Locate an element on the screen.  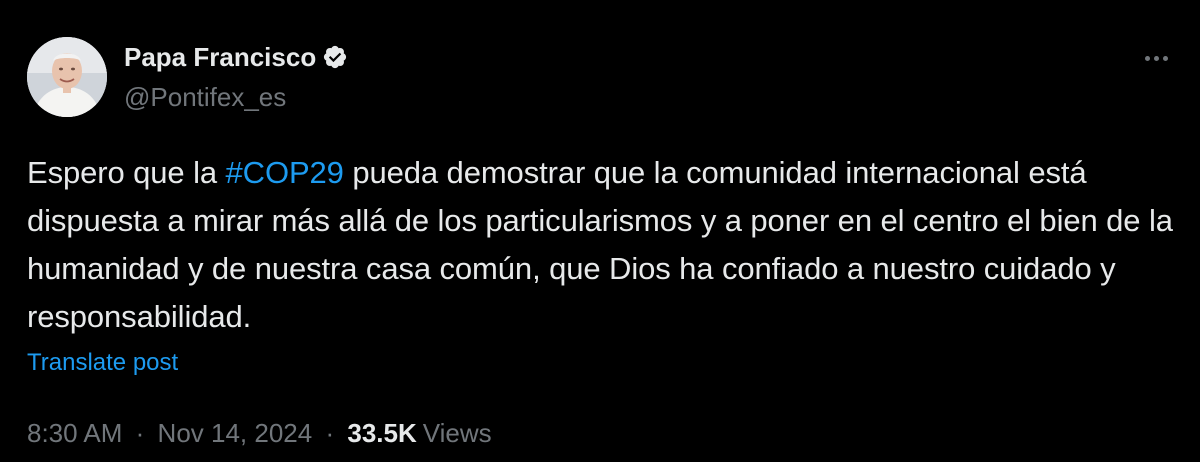
author-handle: @Pontifex_es is located at coordinates (205, 97).